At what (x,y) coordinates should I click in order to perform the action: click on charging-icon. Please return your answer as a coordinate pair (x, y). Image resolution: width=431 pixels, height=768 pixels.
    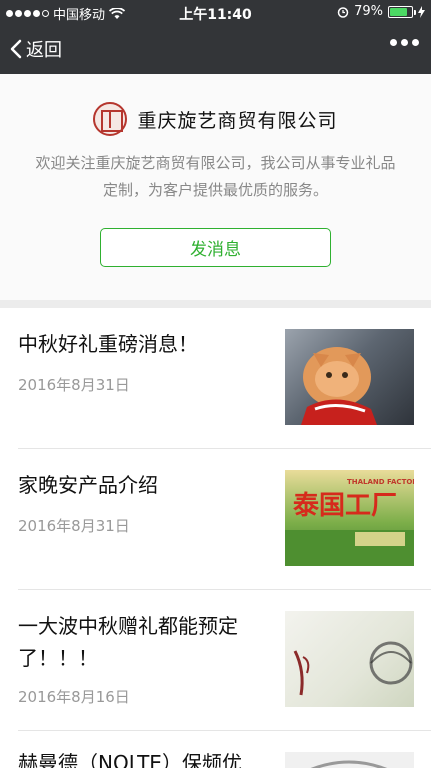
    Looking at the image, I should click on (421, 11).